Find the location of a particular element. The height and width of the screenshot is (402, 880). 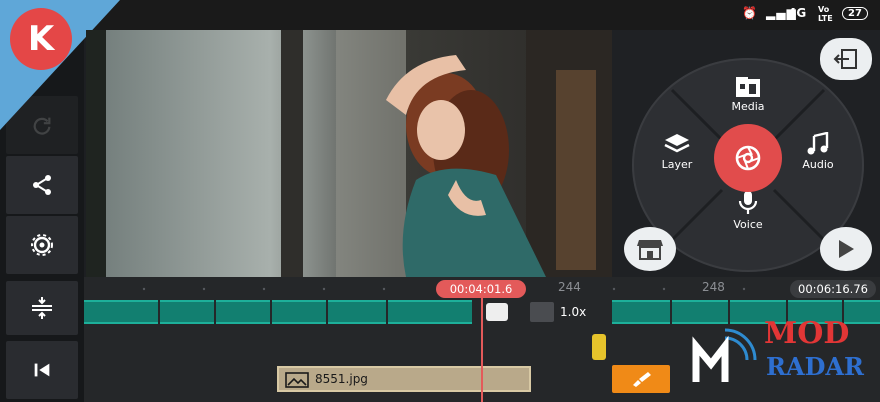

effects-button is located at coordinates (641, 379).